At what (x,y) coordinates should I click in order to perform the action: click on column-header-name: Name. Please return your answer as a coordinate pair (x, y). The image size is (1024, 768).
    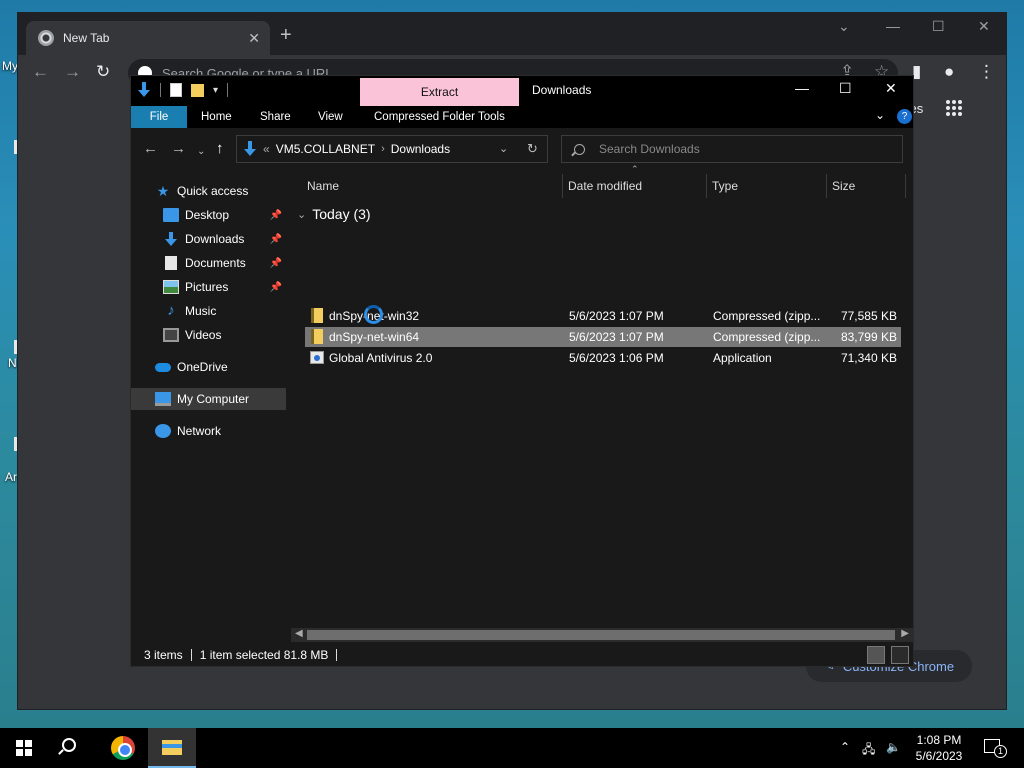
    Looking at the image, I should click on (434, 186).